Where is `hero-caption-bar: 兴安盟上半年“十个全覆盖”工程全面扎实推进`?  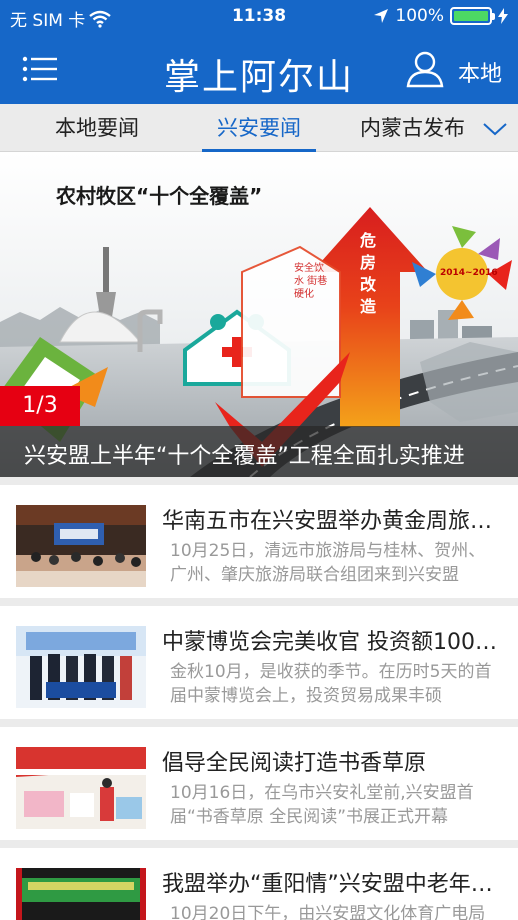
hero-caption-bar: 兴安盟上半年“十个全覆盖”工程全面扎实推进 is located at coordinates (259, 451).